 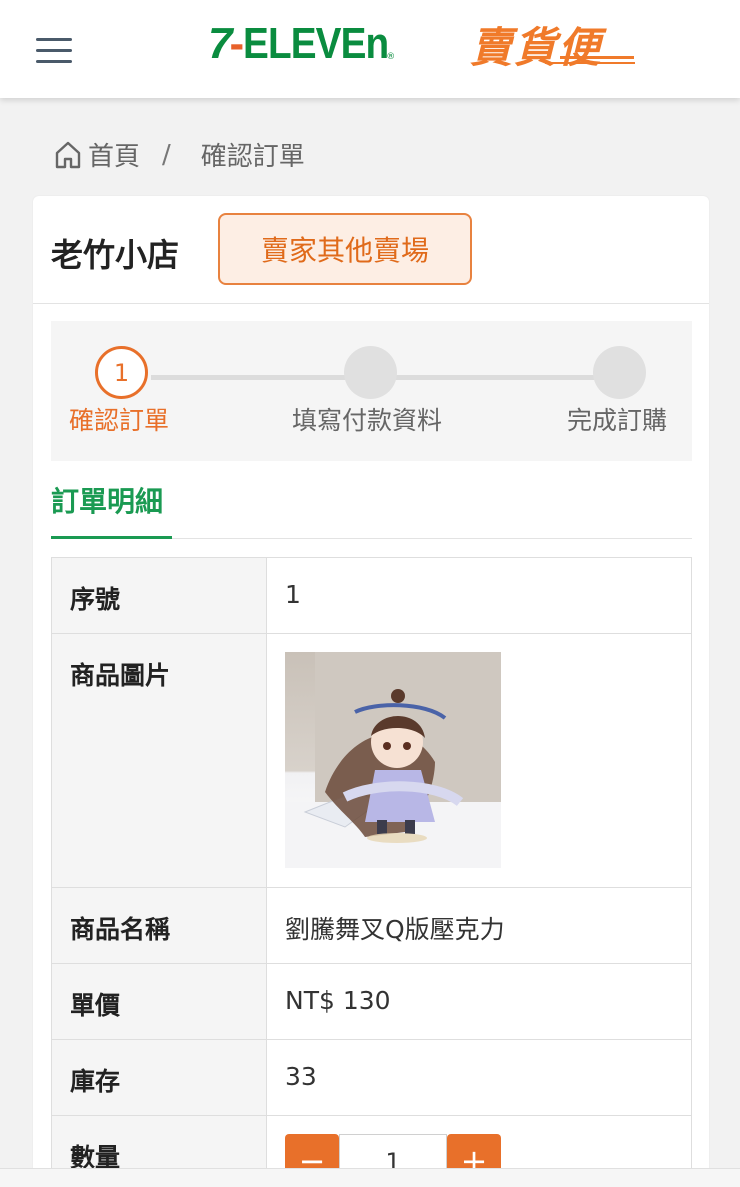 What do you see at coordinates (68, 155) in the screenshot?
I see `home-icon` at bounding box center [68, 155].